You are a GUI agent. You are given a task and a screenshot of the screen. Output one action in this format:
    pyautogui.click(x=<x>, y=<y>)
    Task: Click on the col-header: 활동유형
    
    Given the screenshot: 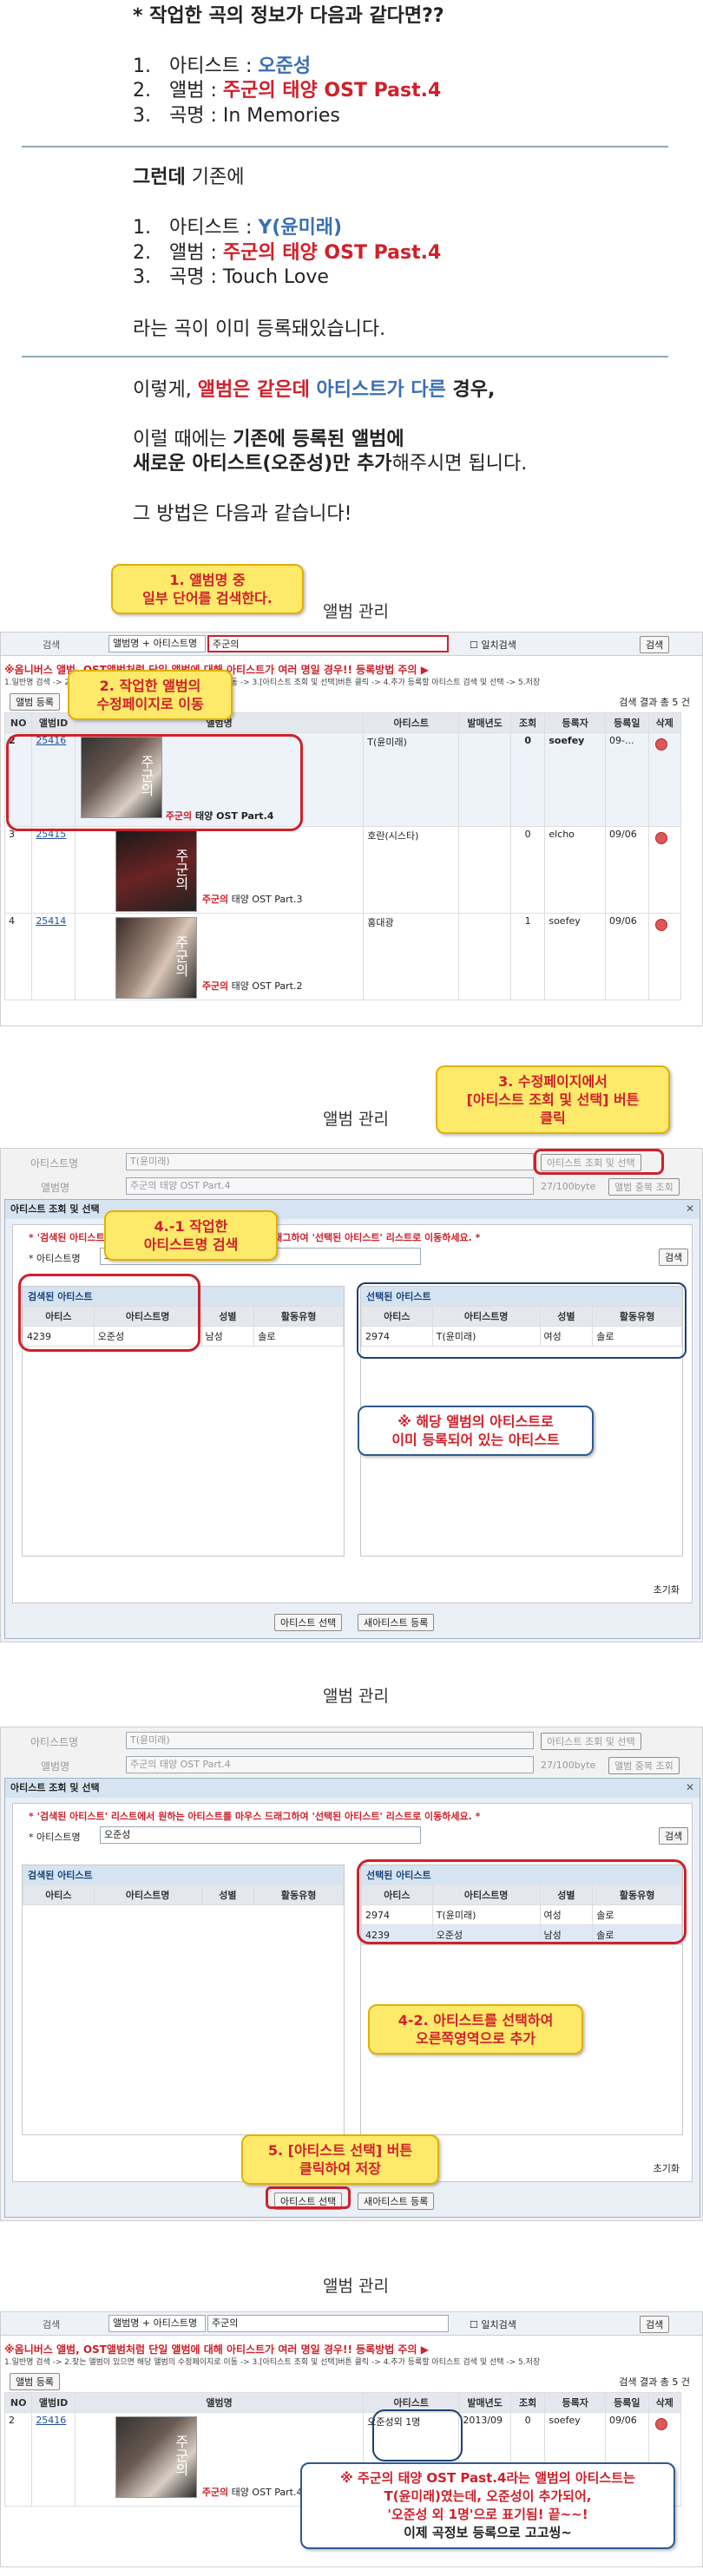 What is the action you would take?
    pyautogui.click(x=298, y=1894)
    